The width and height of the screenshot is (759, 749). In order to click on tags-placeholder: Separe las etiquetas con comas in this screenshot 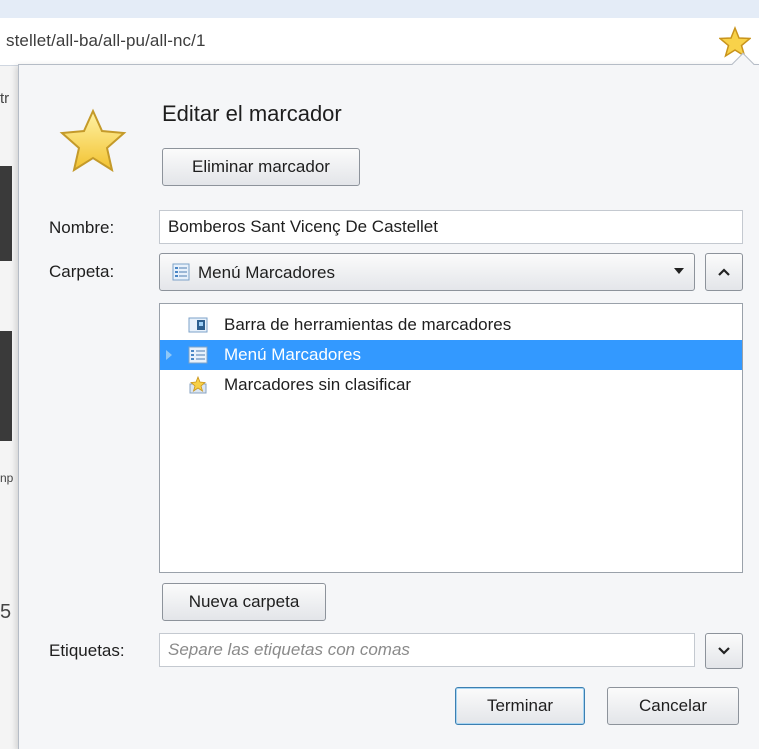, I will do `click(289, 649)`.